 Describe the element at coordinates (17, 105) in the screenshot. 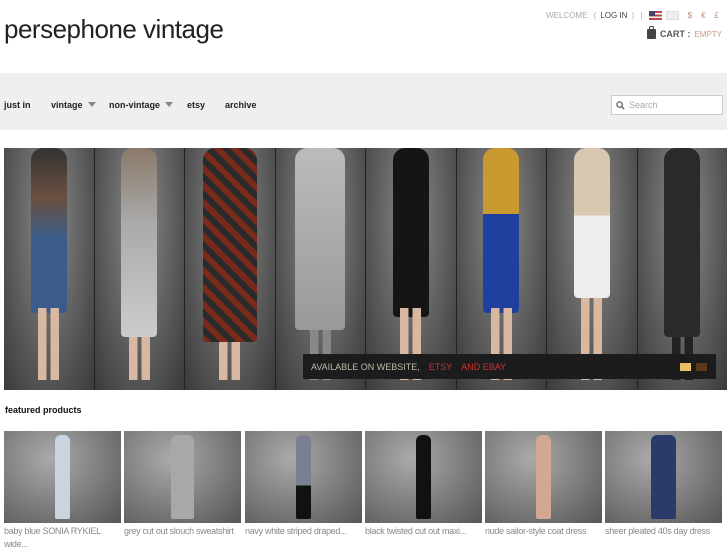

I see `nav-just-in: just in` at that location.